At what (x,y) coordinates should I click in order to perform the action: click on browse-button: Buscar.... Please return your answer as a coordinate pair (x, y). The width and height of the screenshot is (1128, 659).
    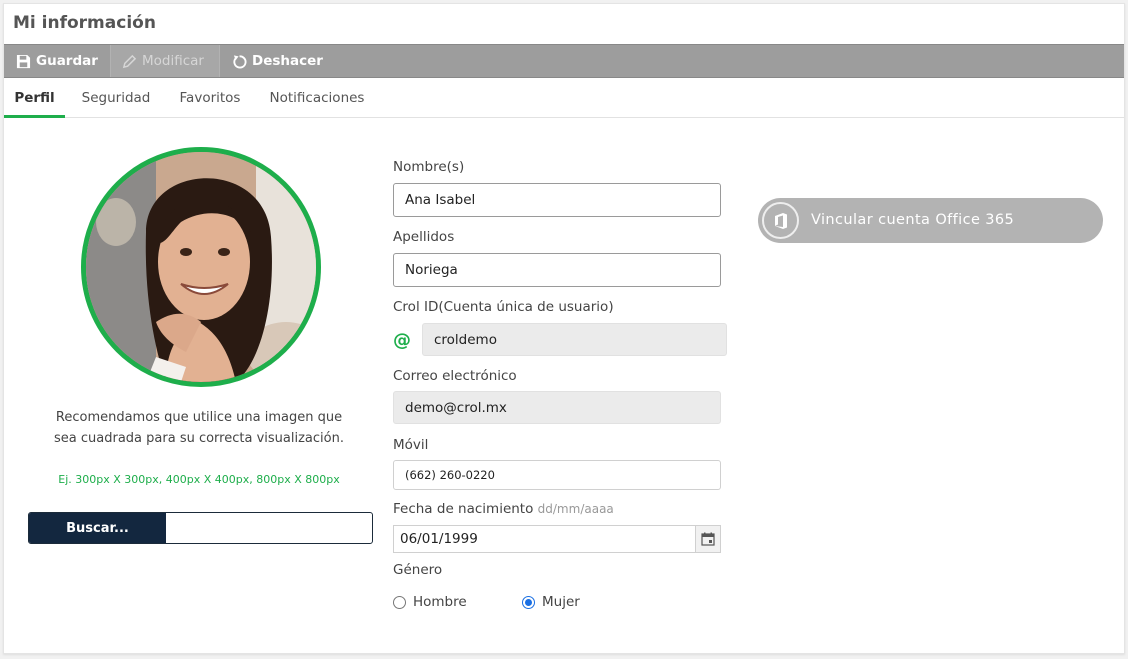
    Looking at the image, I should click on (97, 528).